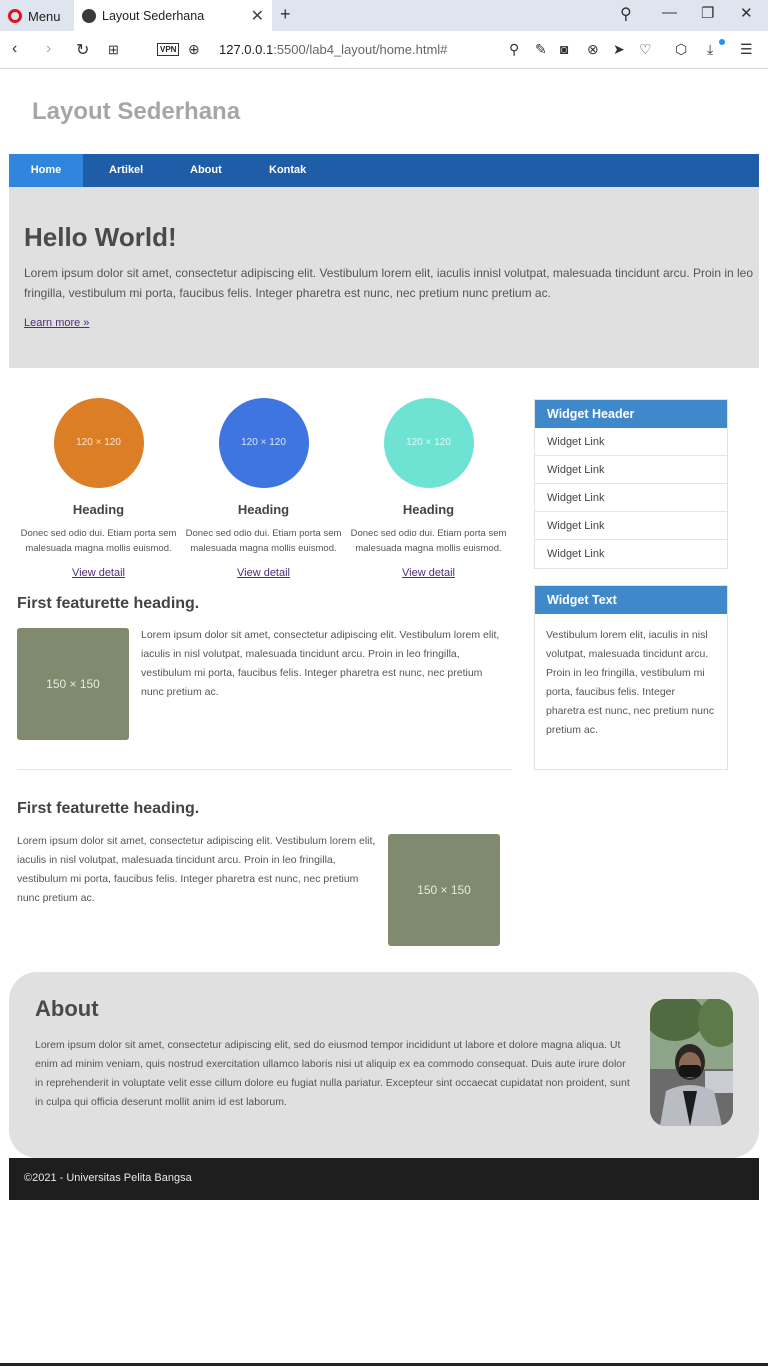 The width and height of the screenshot is (768, 1366). I want to click on tab-layout-sederhana: Layout Sederhana ✕, so click(173, 15).